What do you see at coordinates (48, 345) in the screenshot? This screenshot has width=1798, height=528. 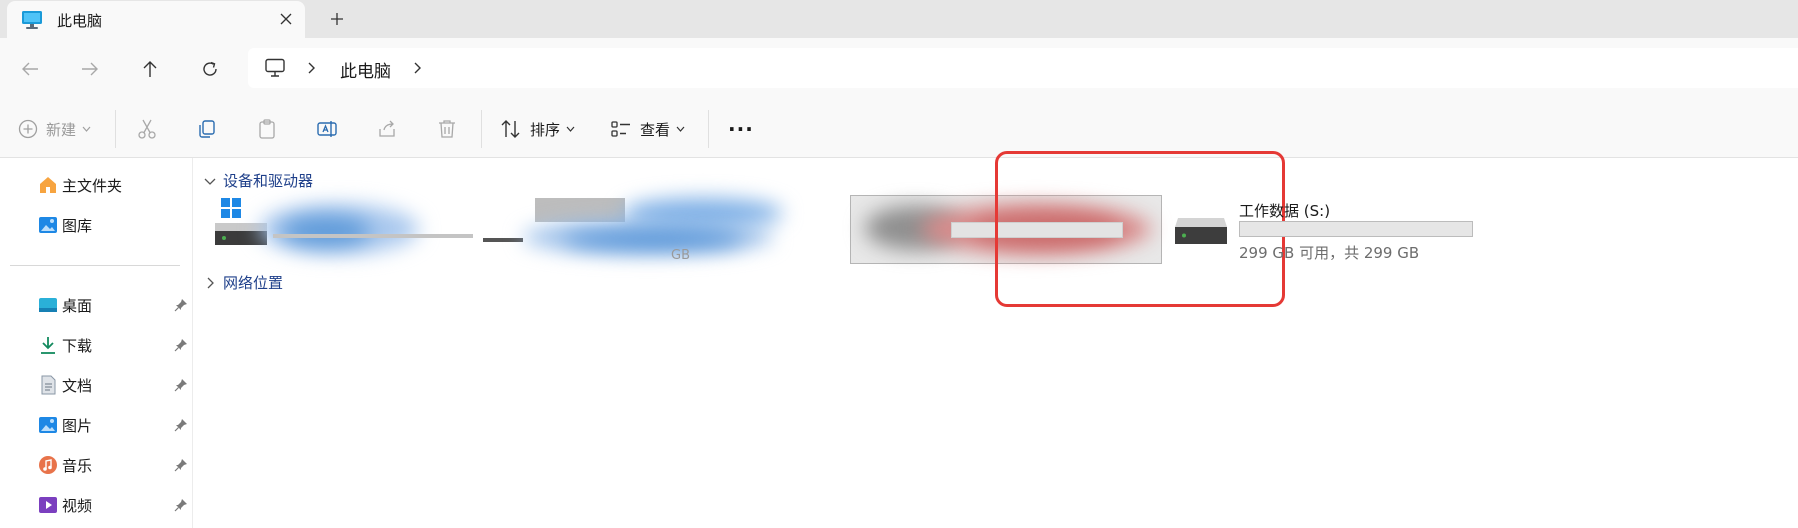 I see `download-icon` at bounding box center [48, 345].